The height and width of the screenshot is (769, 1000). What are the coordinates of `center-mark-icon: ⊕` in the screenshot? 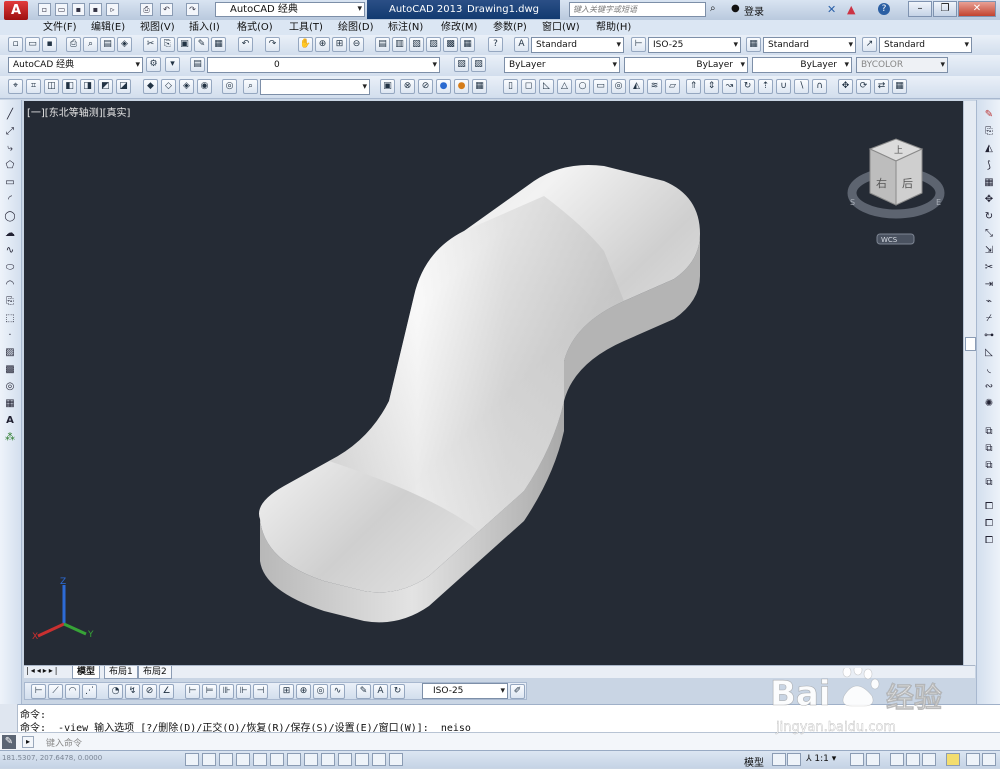 It's located at (303, 691).